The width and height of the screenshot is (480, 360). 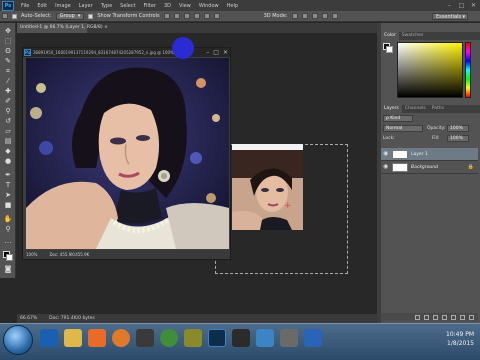 What do you see at coordinates (413, 36) in the screenshot?
I see `tab-swatches: Swatches` at bounding box center [413, 36].